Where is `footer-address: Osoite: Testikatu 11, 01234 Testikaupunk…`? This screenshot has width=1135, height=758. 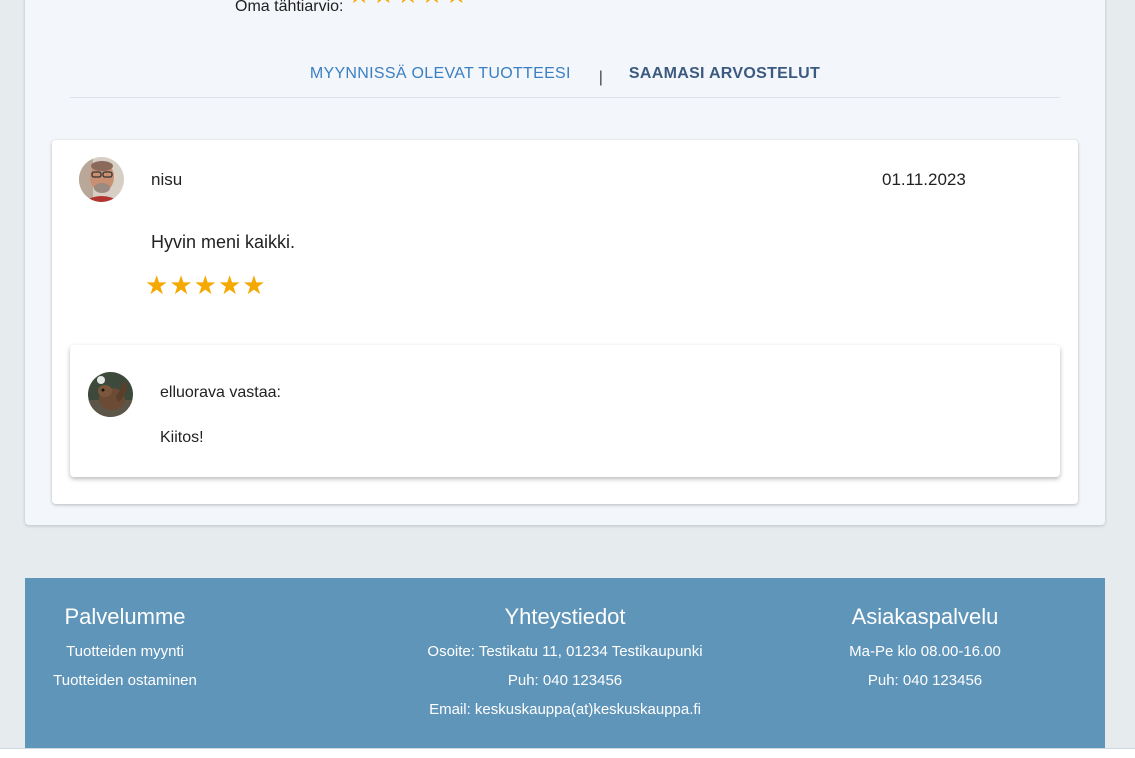 footer-address: Osoite: Testikatu 11, 01234 Testikaupunk… is located at coordinates (565, 651).